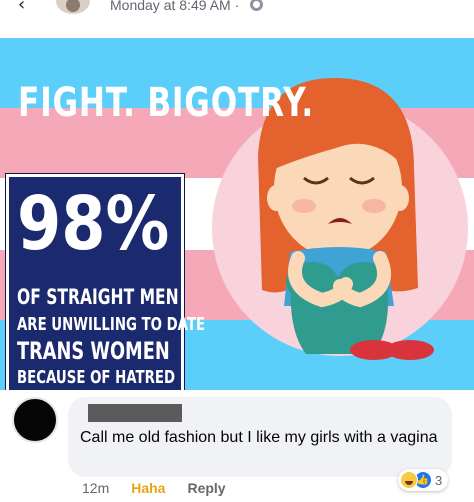 This screenshot has height=502, width=474. I want to click on commenter-avatar, so click(35, 420).